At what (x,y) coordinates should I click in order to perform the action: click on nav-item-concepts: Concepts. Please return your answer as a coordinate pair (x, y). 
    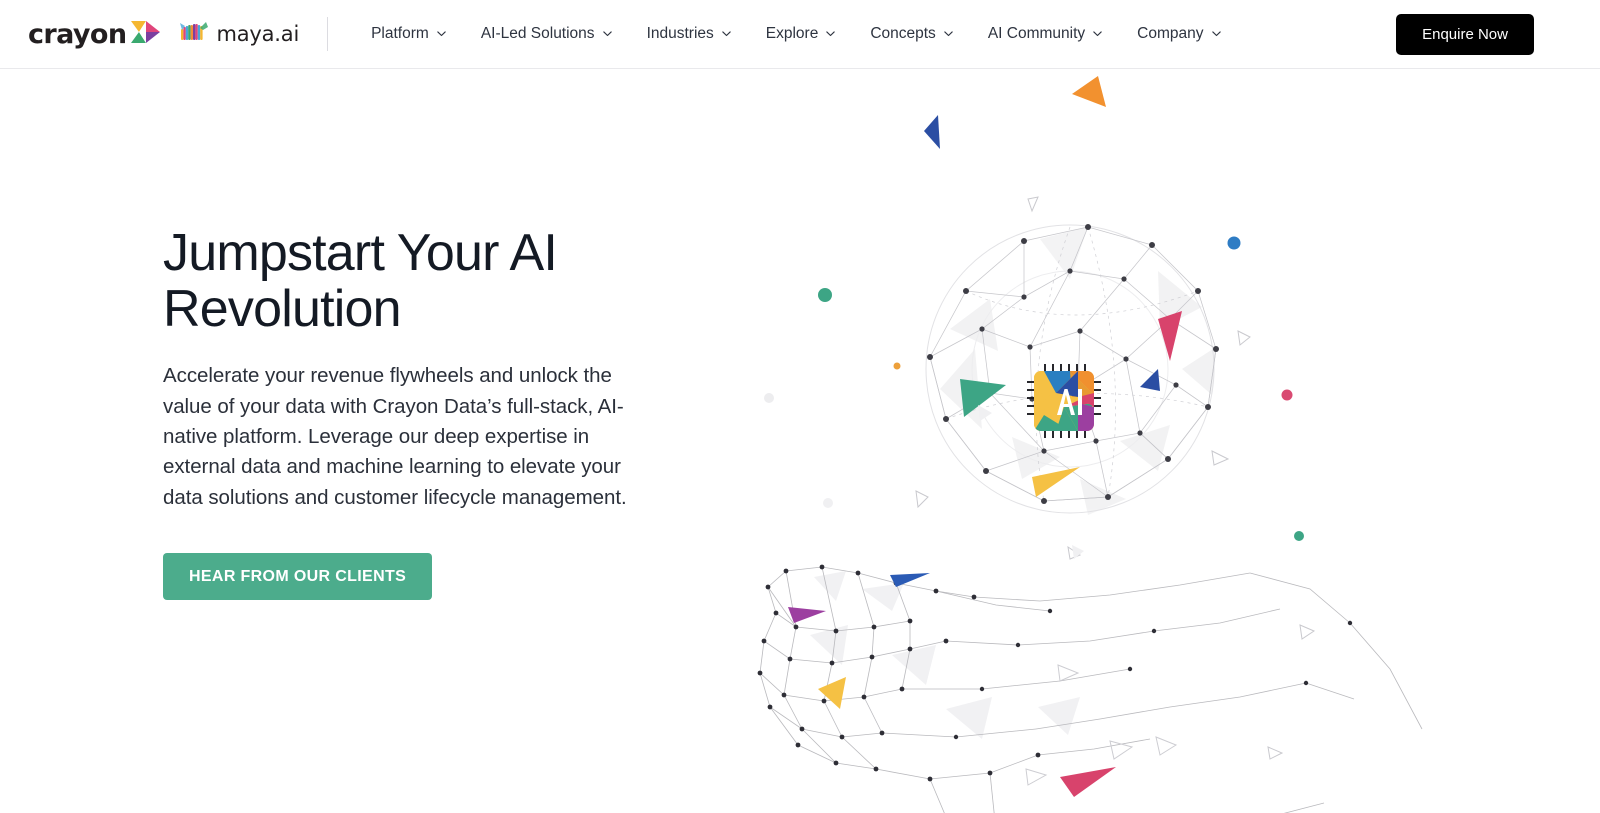
    Looking at the image, I should click on (911, 34).